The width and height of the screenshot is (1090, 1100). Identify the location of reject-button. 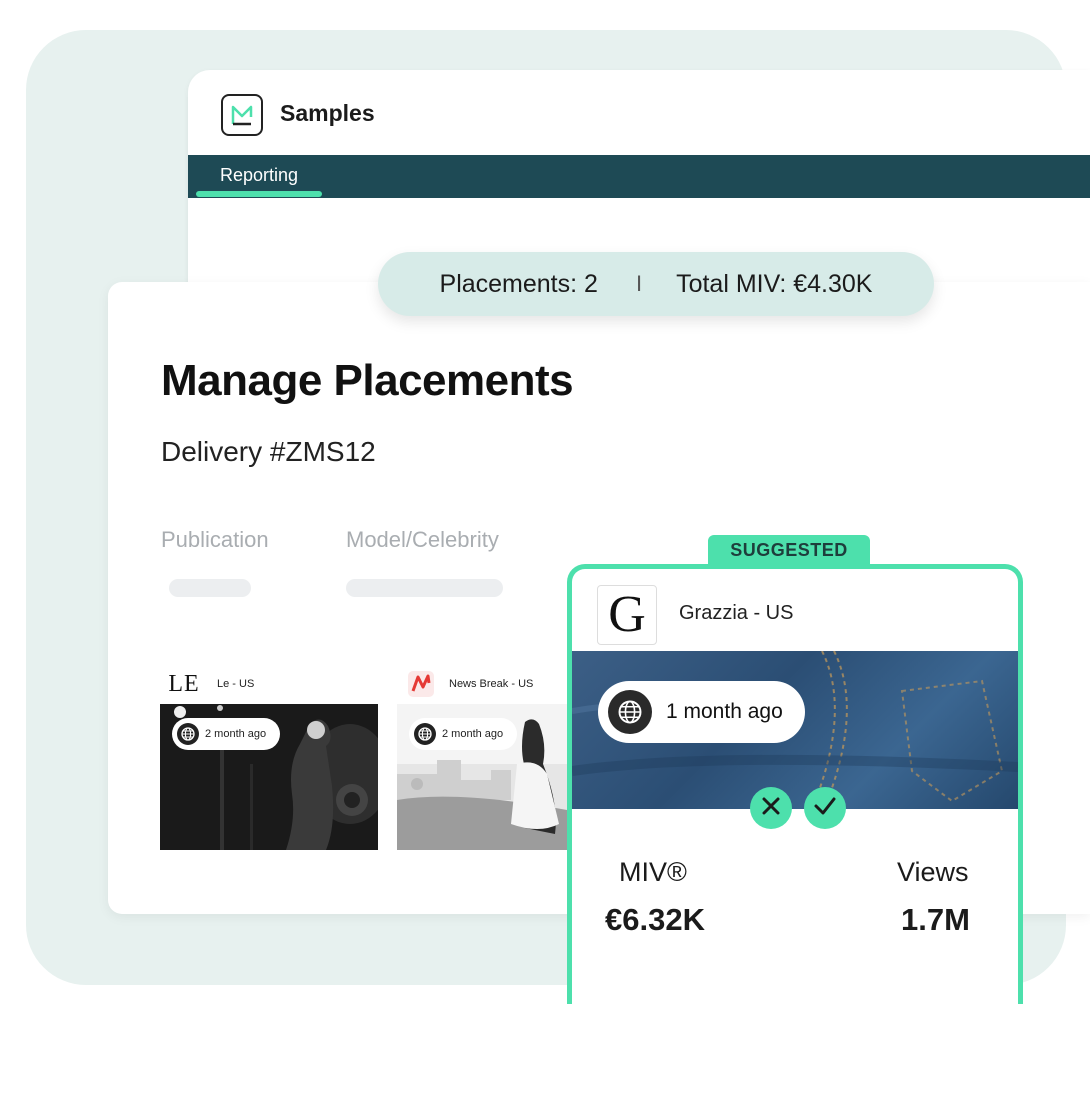
(771, 808).